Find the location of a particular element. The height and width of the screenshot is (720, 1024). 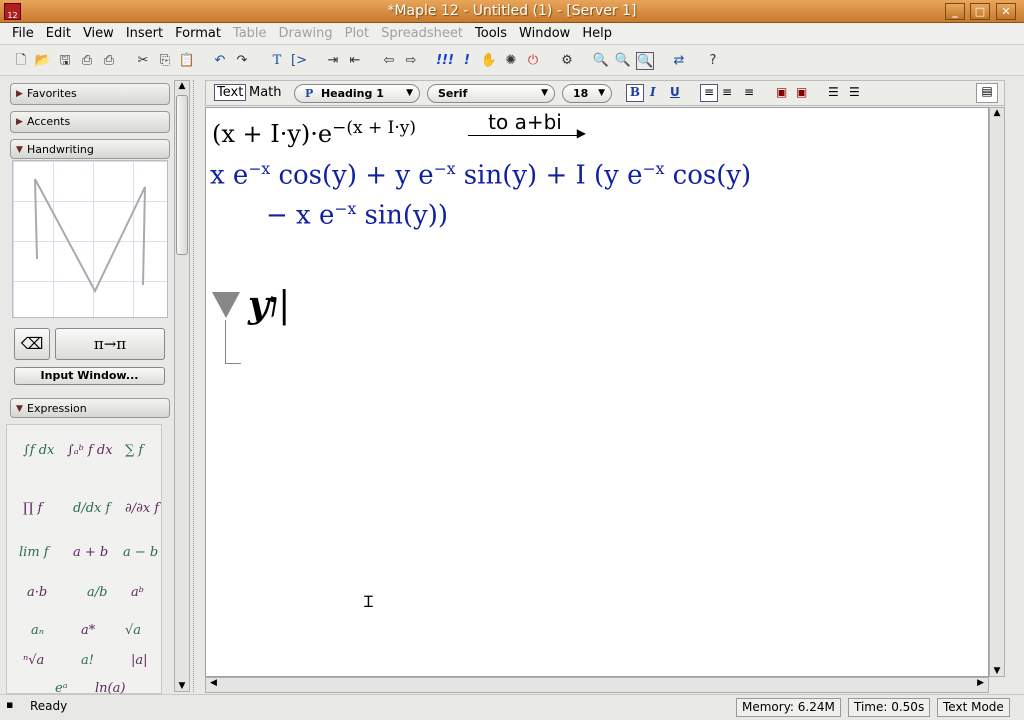

text-mode-button: Text is located at coordinates (230, 92).